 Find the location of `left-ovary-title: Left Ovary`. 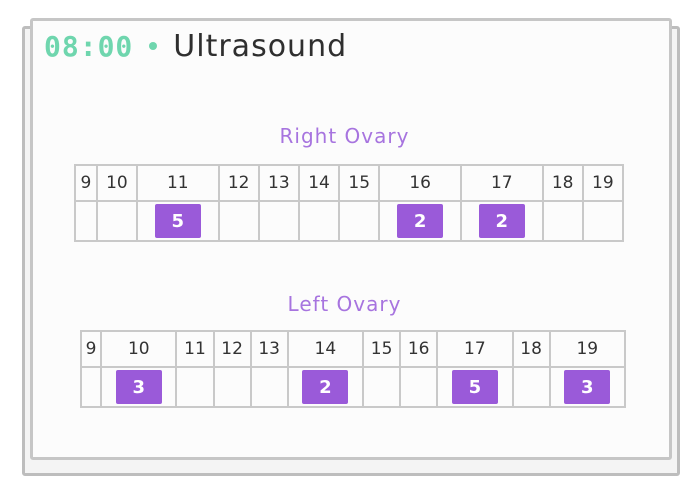

left-ovary-title: Left Ovary is located at coordinates (344, 304).